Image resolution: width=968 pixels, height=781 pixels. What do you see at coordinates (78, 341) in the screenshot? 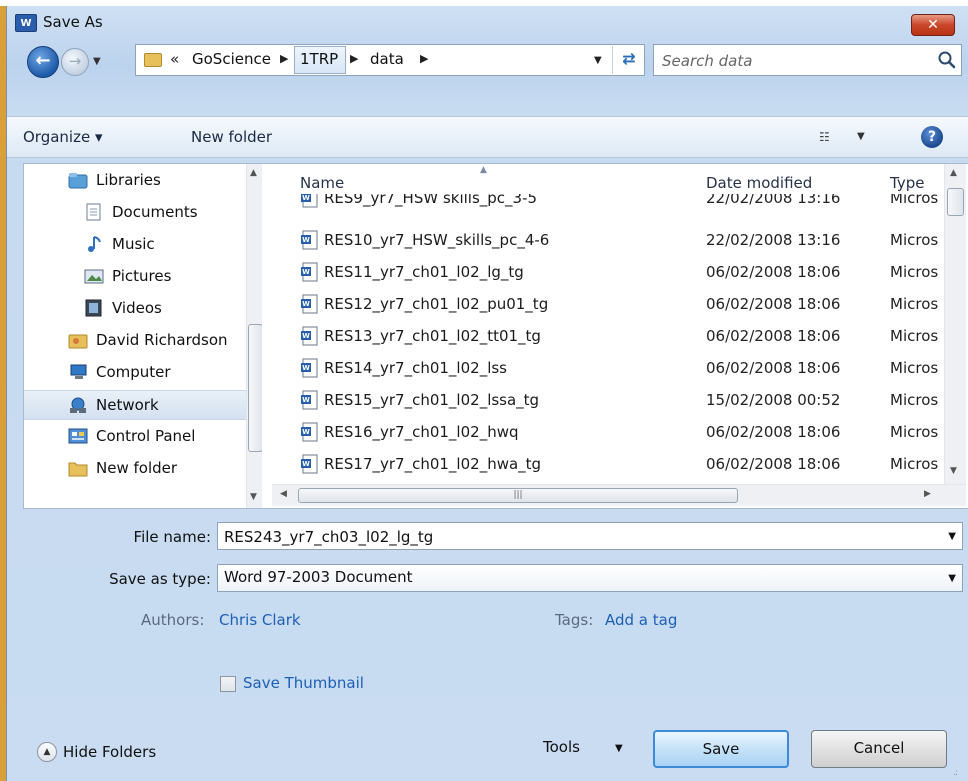
I see `user-folder-icon` at bounding box center [78, 341].